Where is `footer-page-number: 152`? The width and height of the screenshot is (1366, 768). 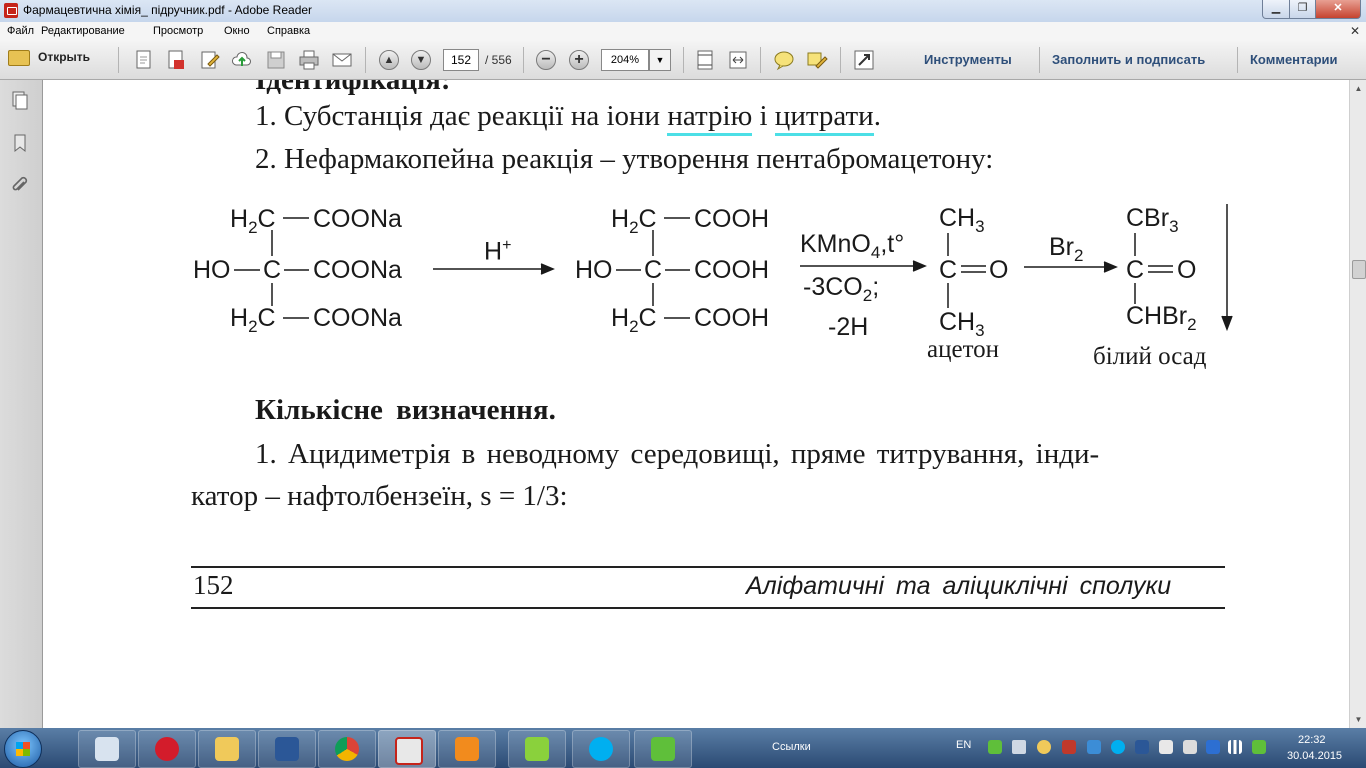
footer-page-number: 152 is located at coordinates (213, 585).